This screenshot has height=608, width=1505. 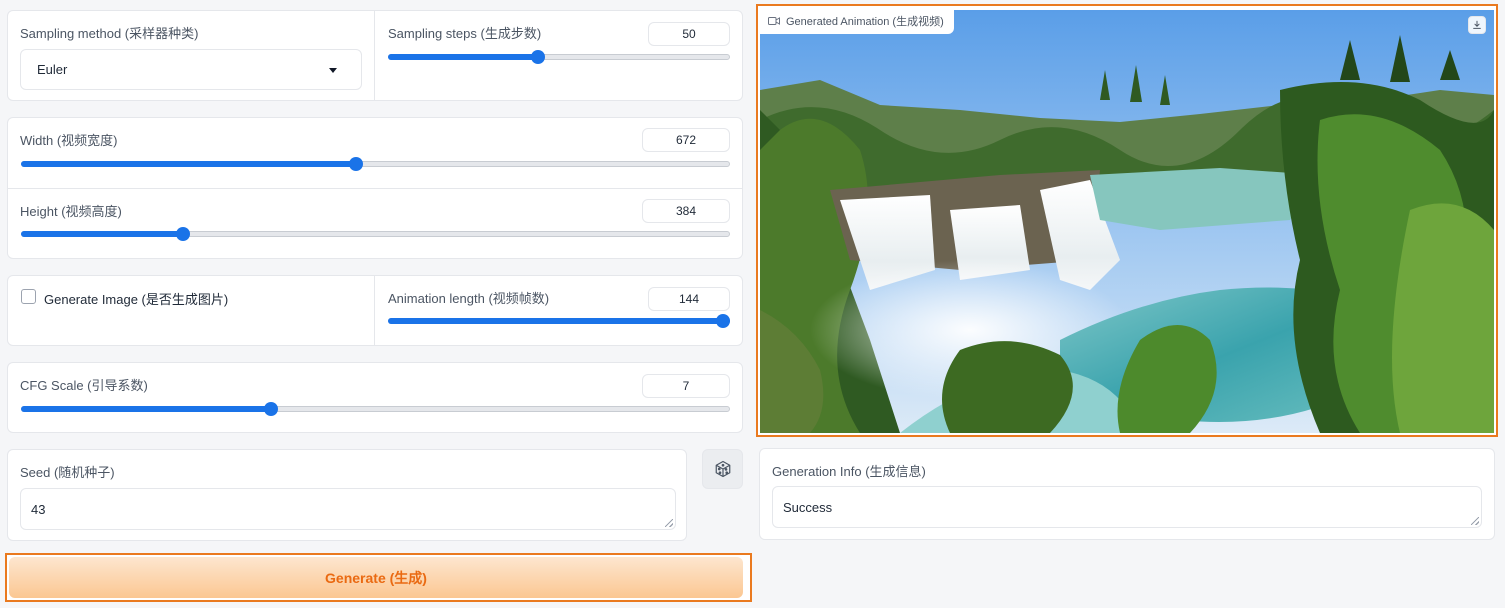 I want to click on chevron-down-icon, so click(x=333, y=70).